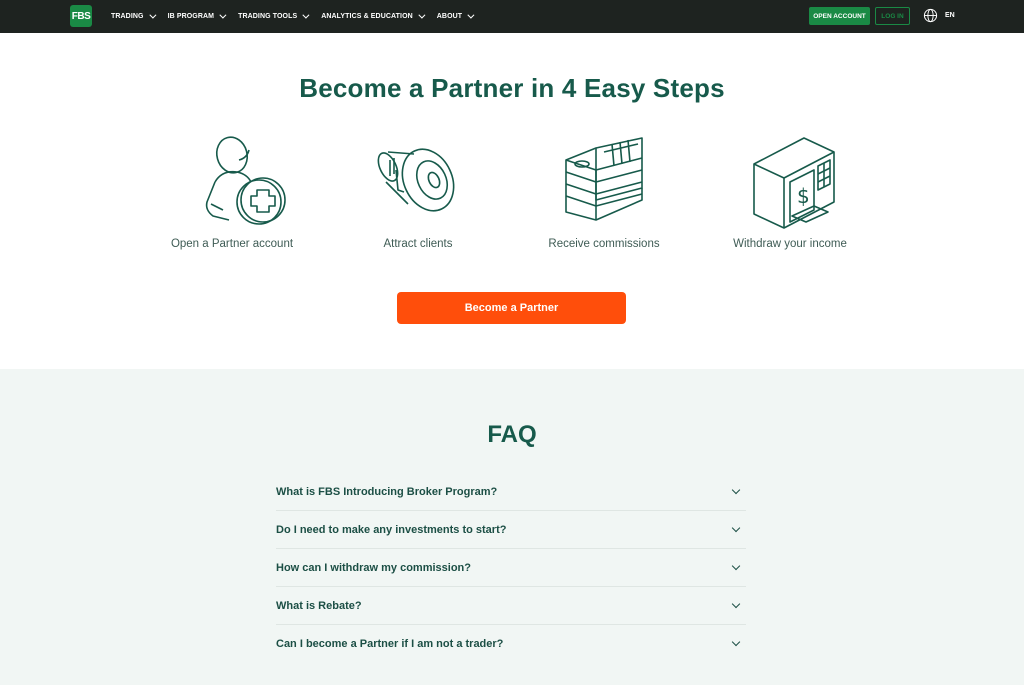  I want to click on become-partner-button: Become a Partner, so click(511, 308).